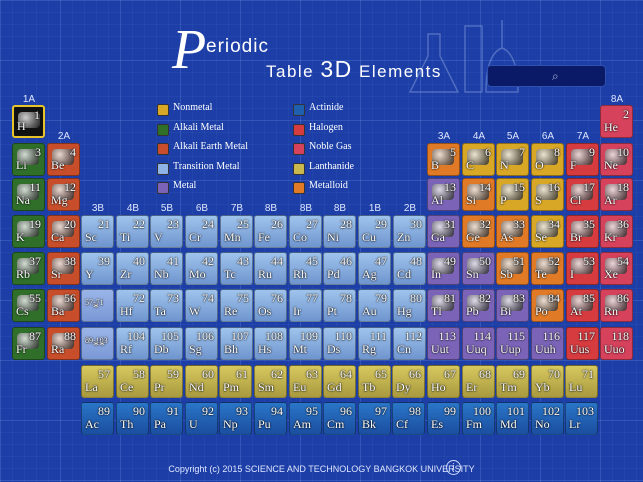  I want to click on element-cell: 89-103 **, so click(97, 343).